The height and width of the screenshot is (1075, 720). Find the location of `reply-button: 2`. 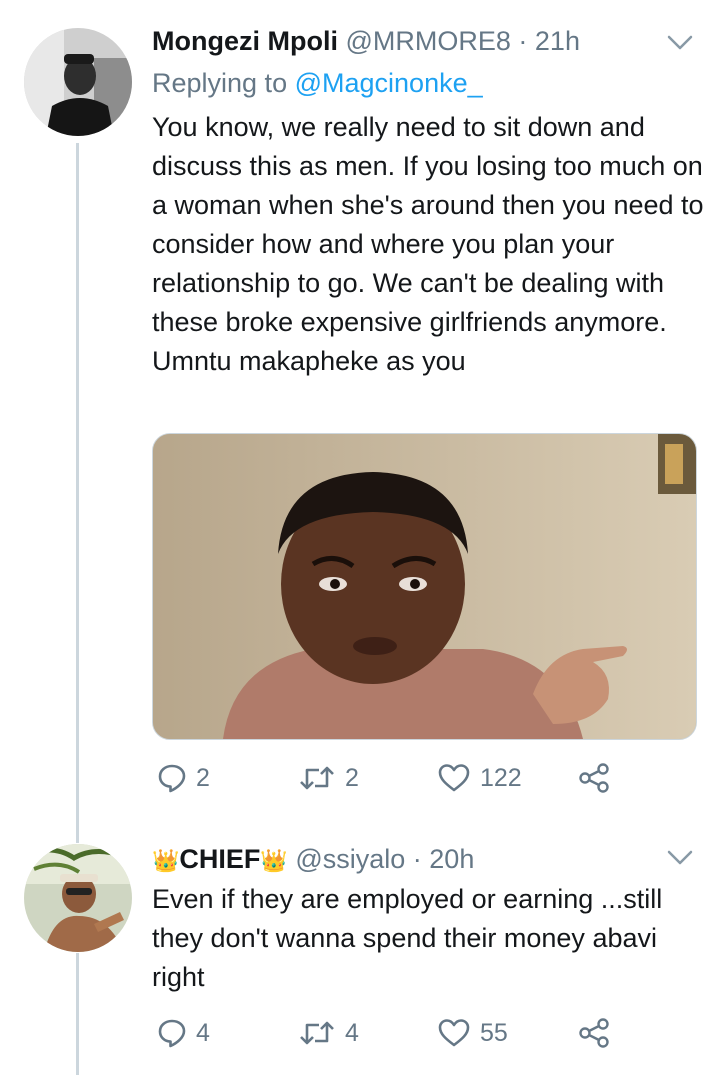

reply-button: 2 is located at coordinates (184, 778).